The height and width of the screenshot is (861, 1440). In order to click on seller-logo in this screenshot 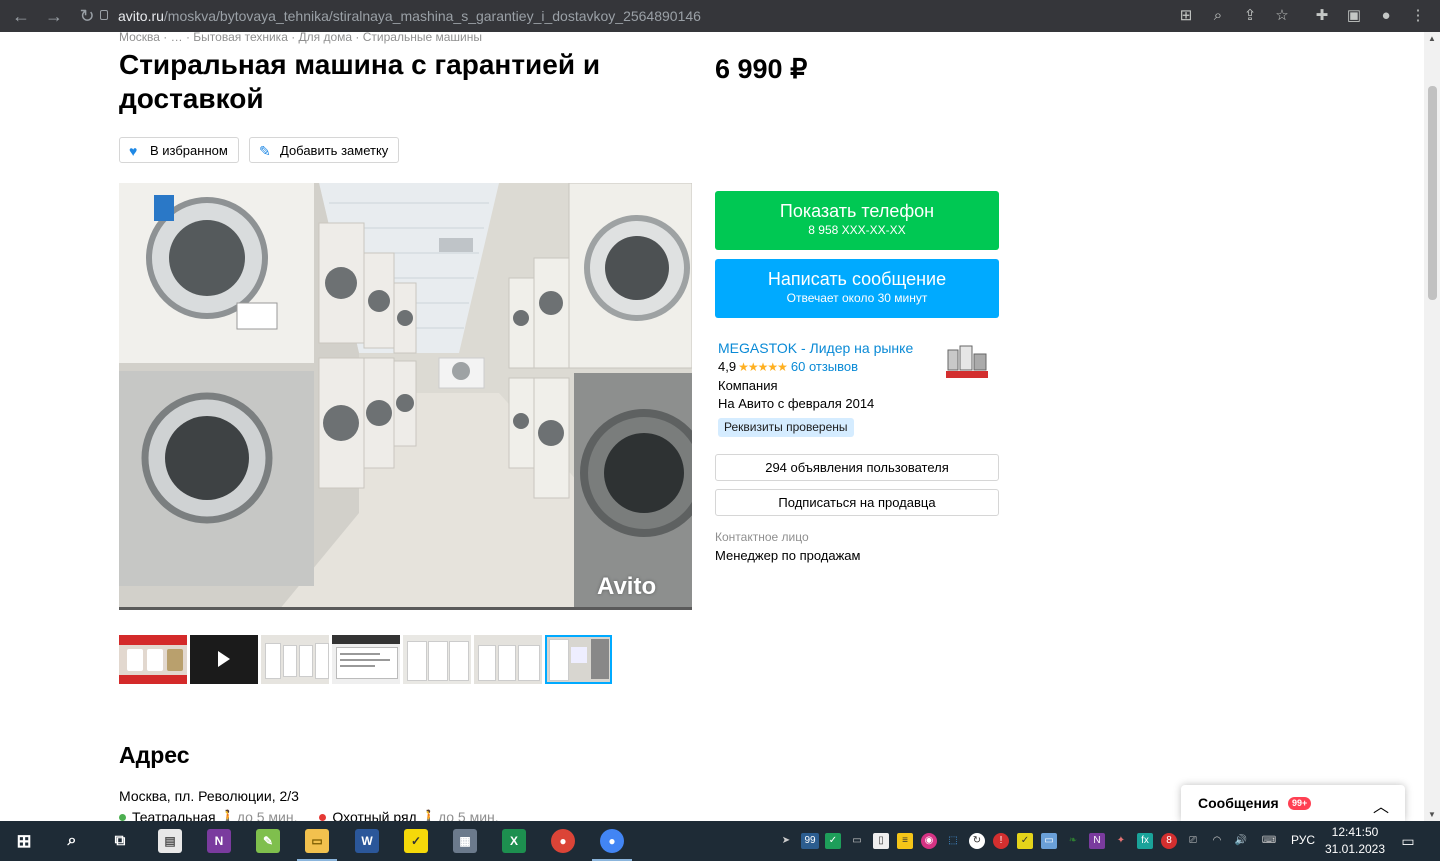, I will do `click(967, 362)`.